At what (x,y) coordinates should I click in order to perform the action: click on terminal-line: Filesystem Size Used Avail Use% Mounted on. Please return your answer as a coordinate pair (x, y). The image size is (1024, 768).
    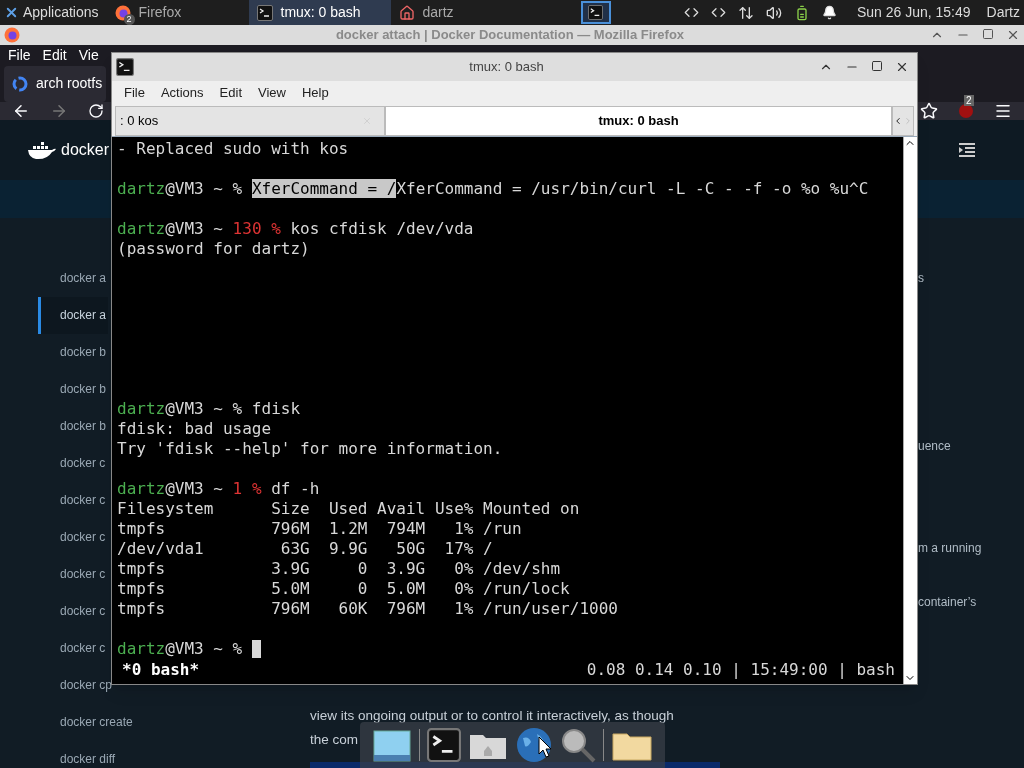
    Looking at the image, I should click on (348, 509).